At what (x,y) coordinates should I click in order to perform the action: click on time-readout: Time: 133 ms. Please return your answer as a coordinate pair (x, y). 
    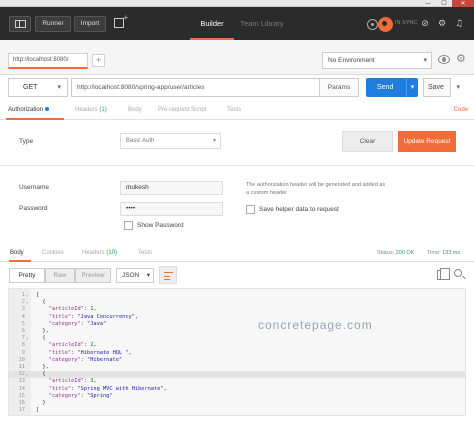
    Looking at the image, I should click on (443, 253).